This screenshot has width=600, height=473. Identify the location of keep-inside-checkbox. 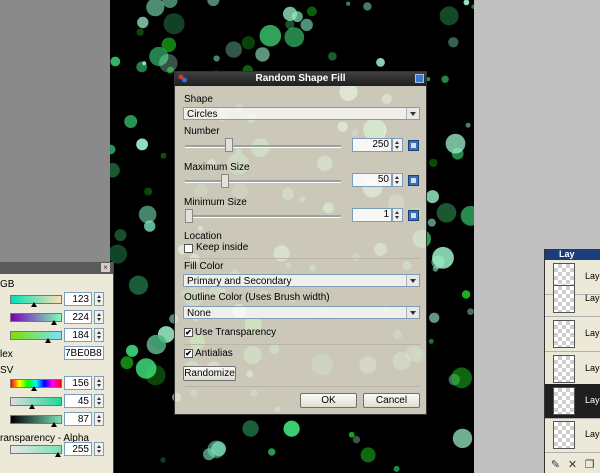
(188, 248).